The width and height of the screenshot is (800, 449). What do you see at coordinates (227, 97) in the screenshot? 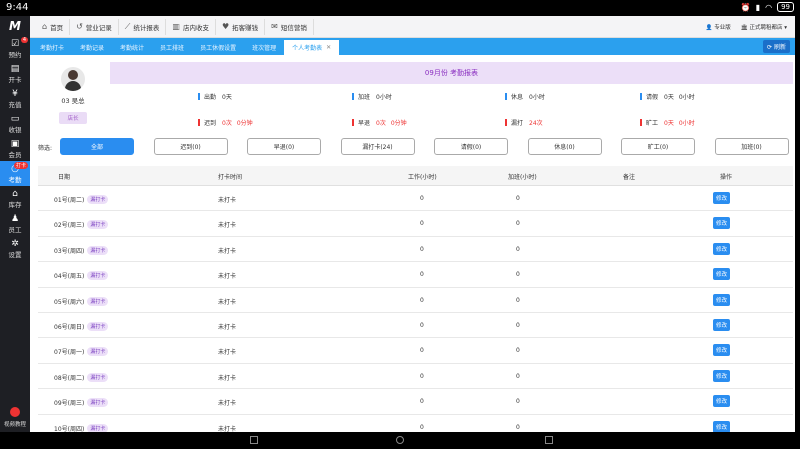
I see `stat-value: 0天` at bounding box center [227, 97].